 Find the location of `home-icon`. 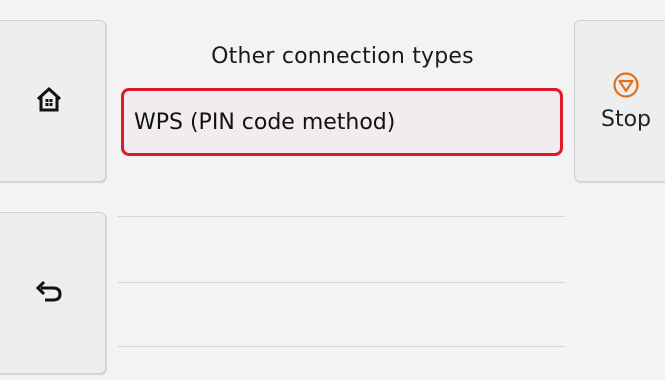

home-icon is located at coordinates (49, 101).